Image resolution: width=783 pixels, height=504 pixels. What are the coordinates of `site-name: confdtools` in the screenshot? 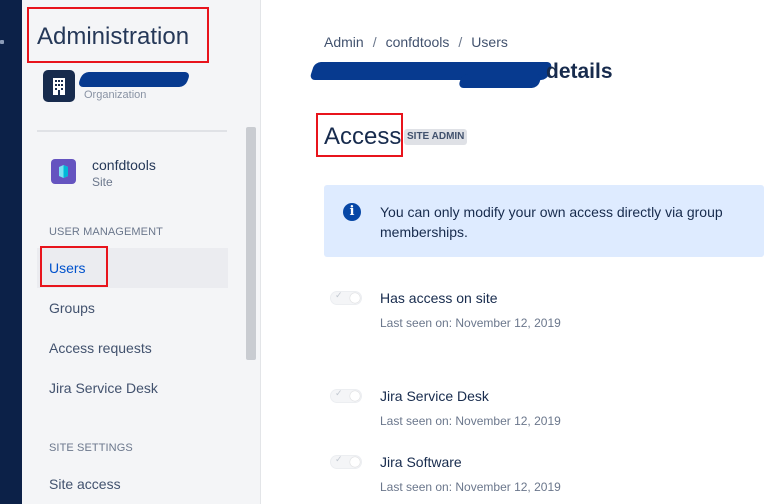 It's located at (124, 165).